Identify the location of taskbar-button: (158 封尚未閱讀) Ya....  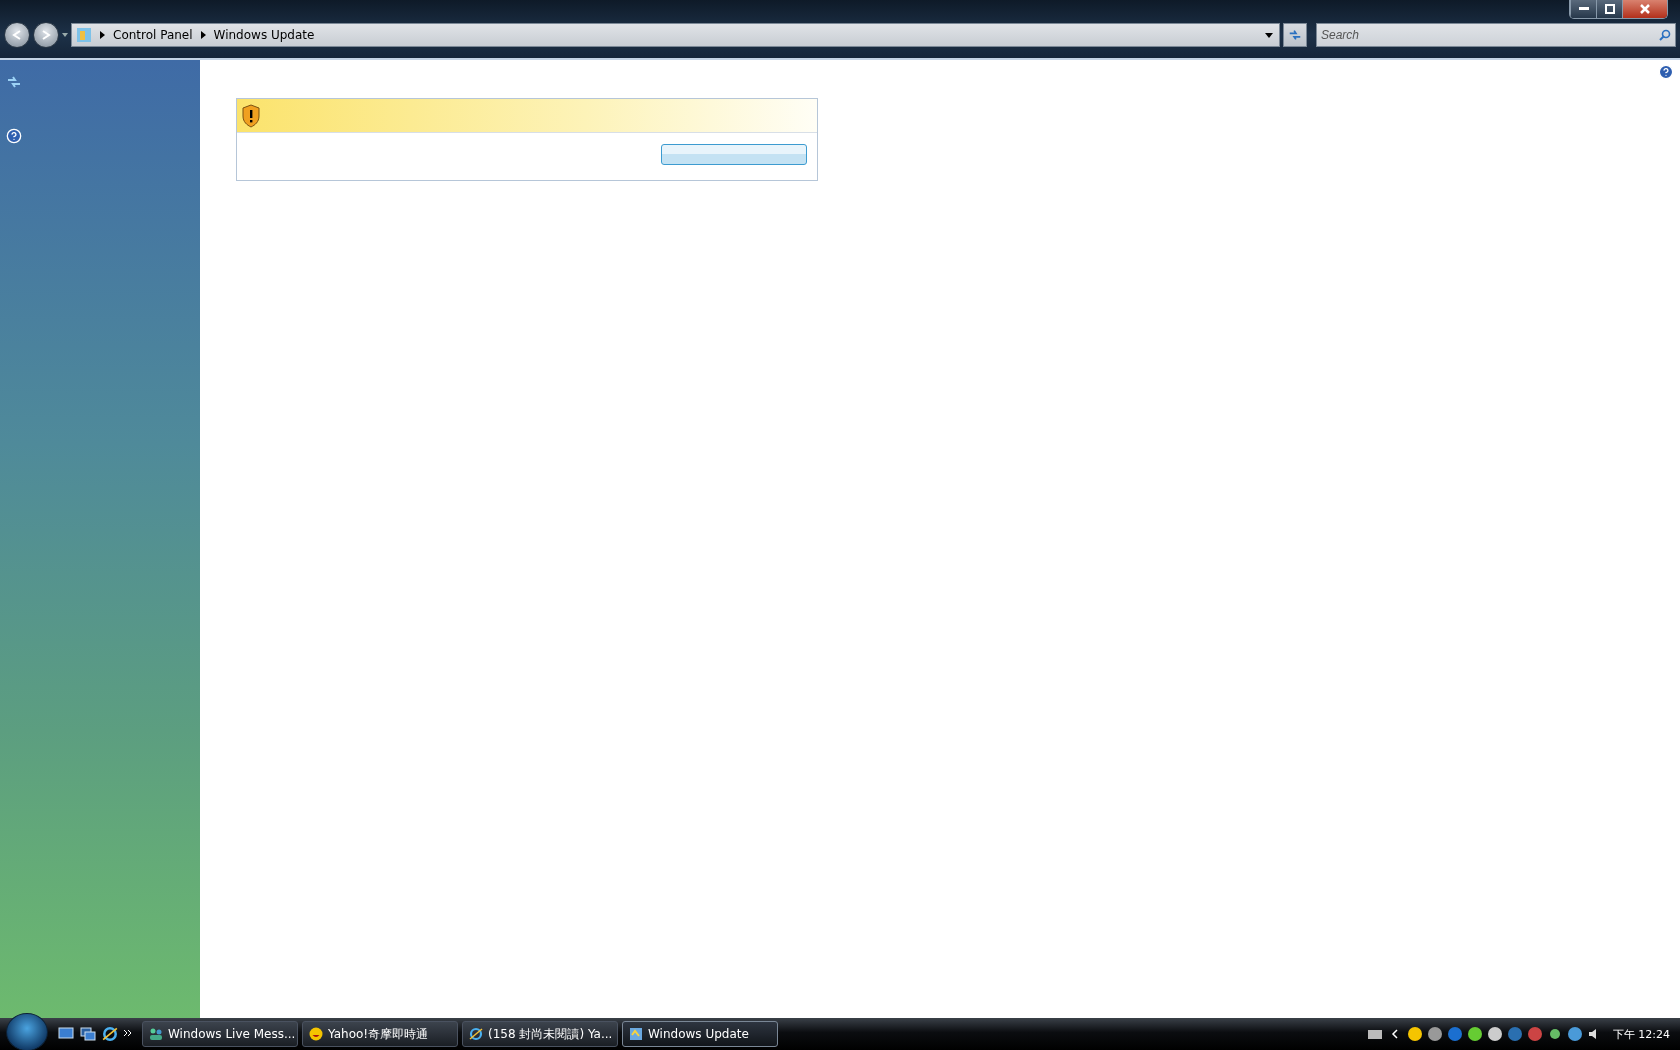
(540, 1034).